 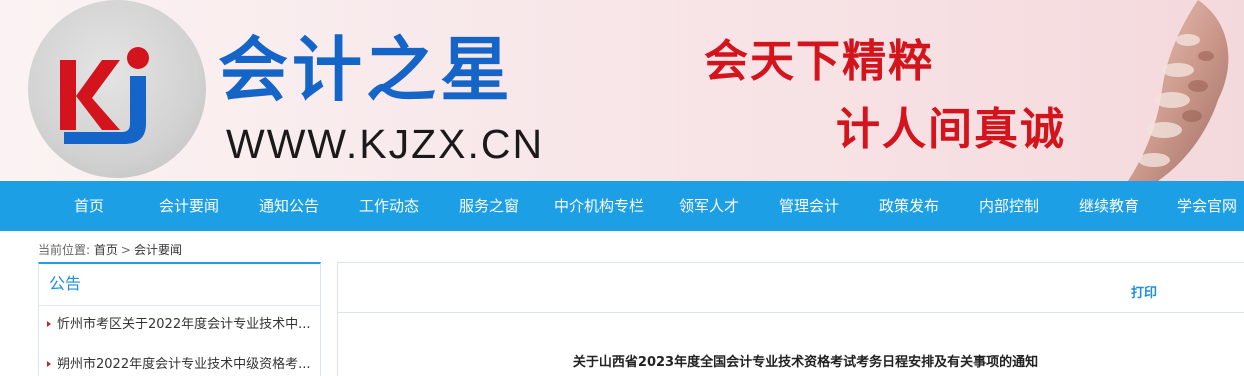 What do you see at coordinates (106, 250) in the screenshot?
I see `breadcrumb-home-link: 首页` at bounding box center [106, 250].